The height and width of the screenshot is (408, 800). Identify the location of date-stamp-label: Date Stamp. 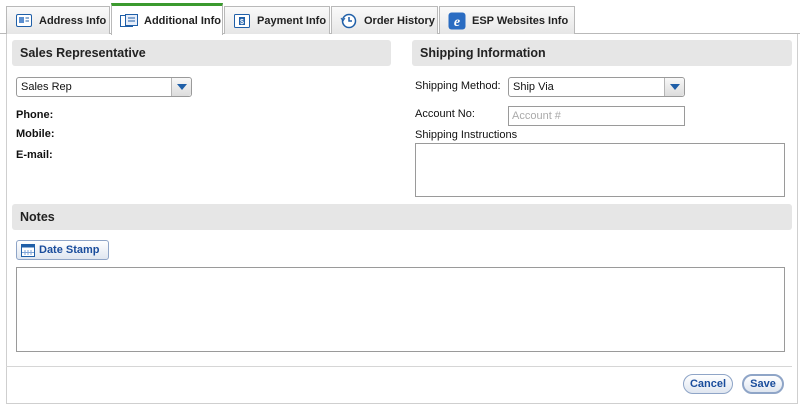
(69, 250).